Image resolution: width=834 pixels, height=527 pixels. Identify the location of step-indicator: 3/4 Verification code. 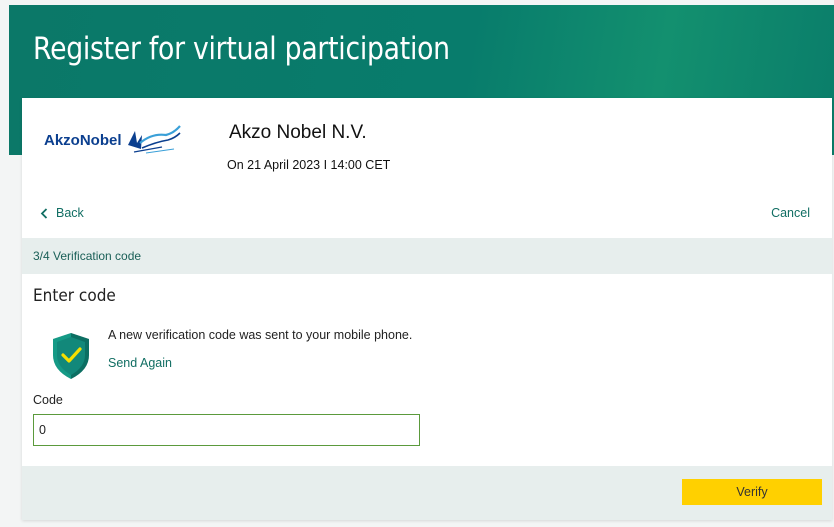
(427, 256).